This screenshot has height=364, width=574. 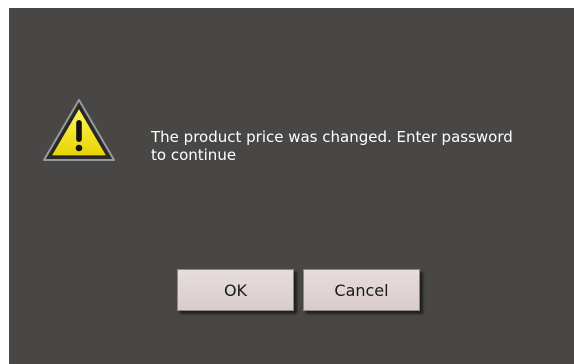 What do you see at coordinates (79, 130) in the screenshot?
I see `warning-icon` at bounding box center [79, 130].